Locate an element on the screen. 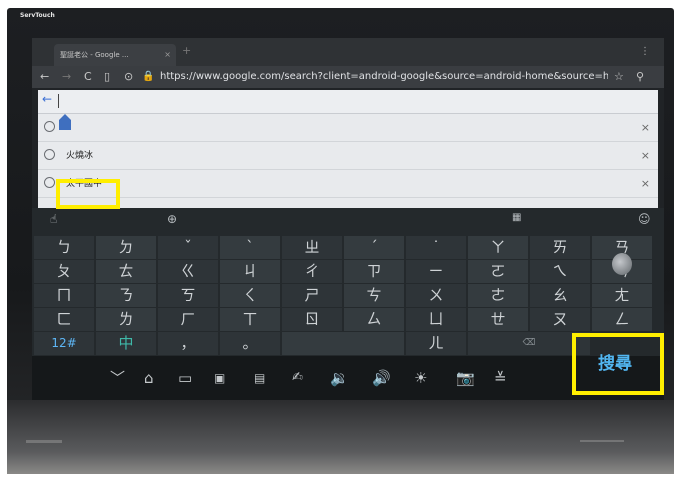 This screenshot has height=481, width=680. keyboard-key: ㄅ is located at coordinates (64, 247).